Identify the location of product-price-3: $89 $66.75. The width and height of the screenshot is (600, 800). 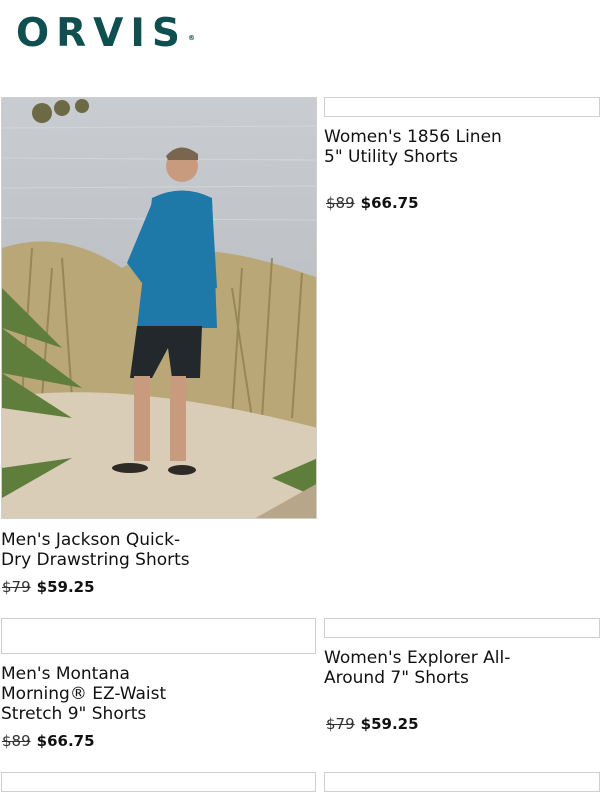
(48, 741).